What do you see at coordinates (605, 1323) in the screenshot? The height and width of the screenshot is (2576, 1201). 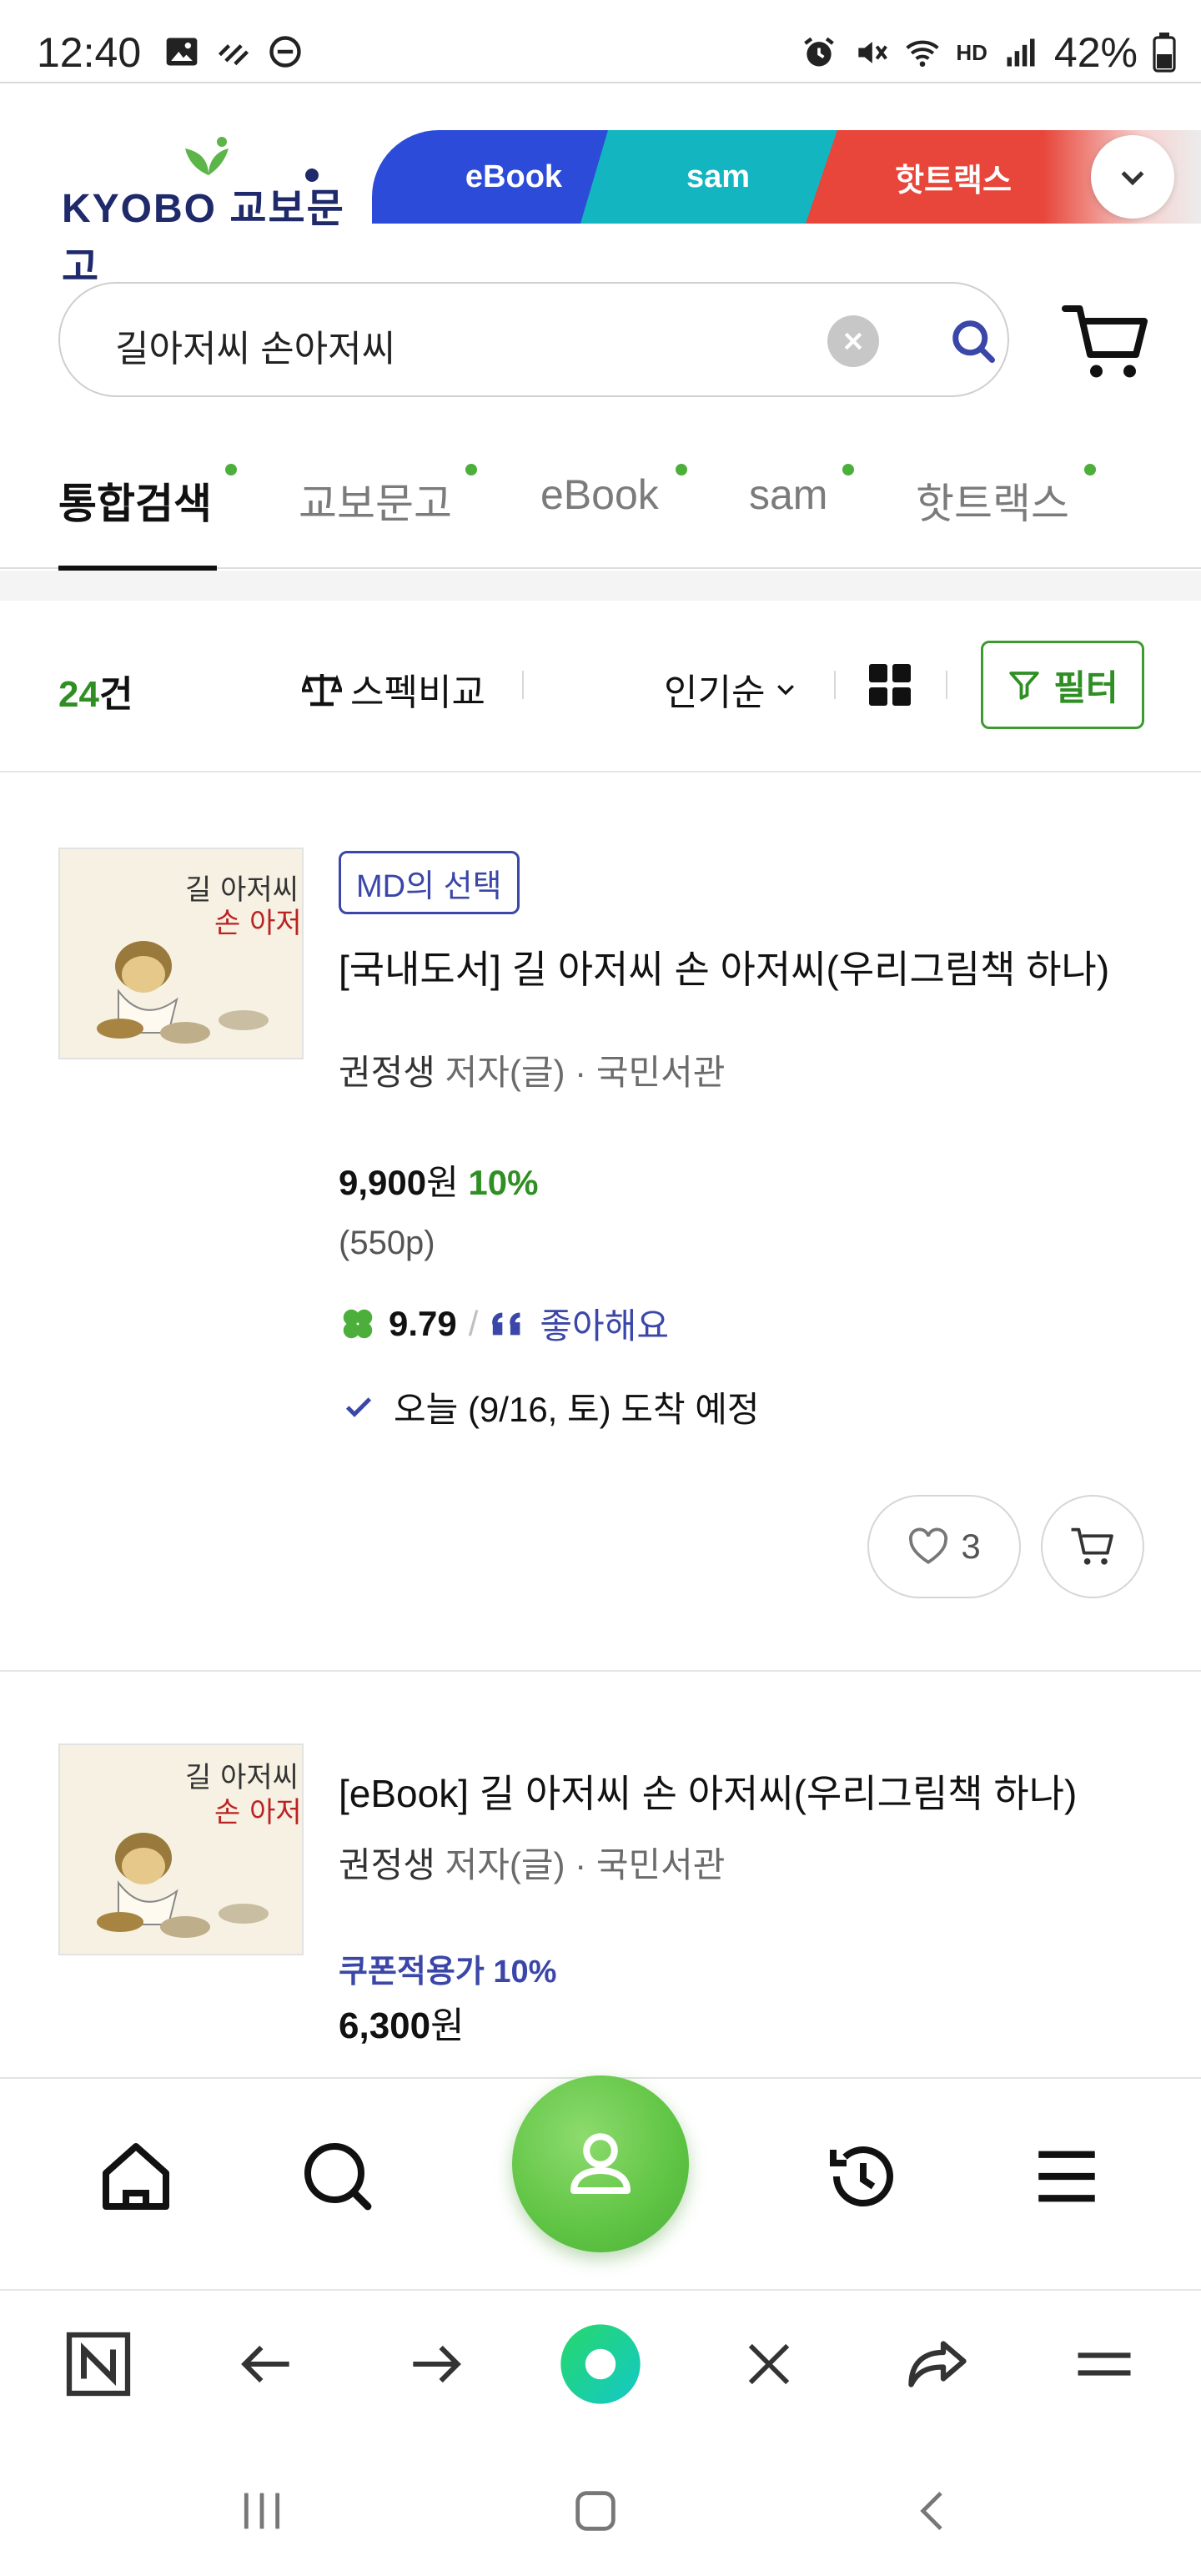 I see `review-keyword: 좋아해요` at bounding box center [605, 1323].